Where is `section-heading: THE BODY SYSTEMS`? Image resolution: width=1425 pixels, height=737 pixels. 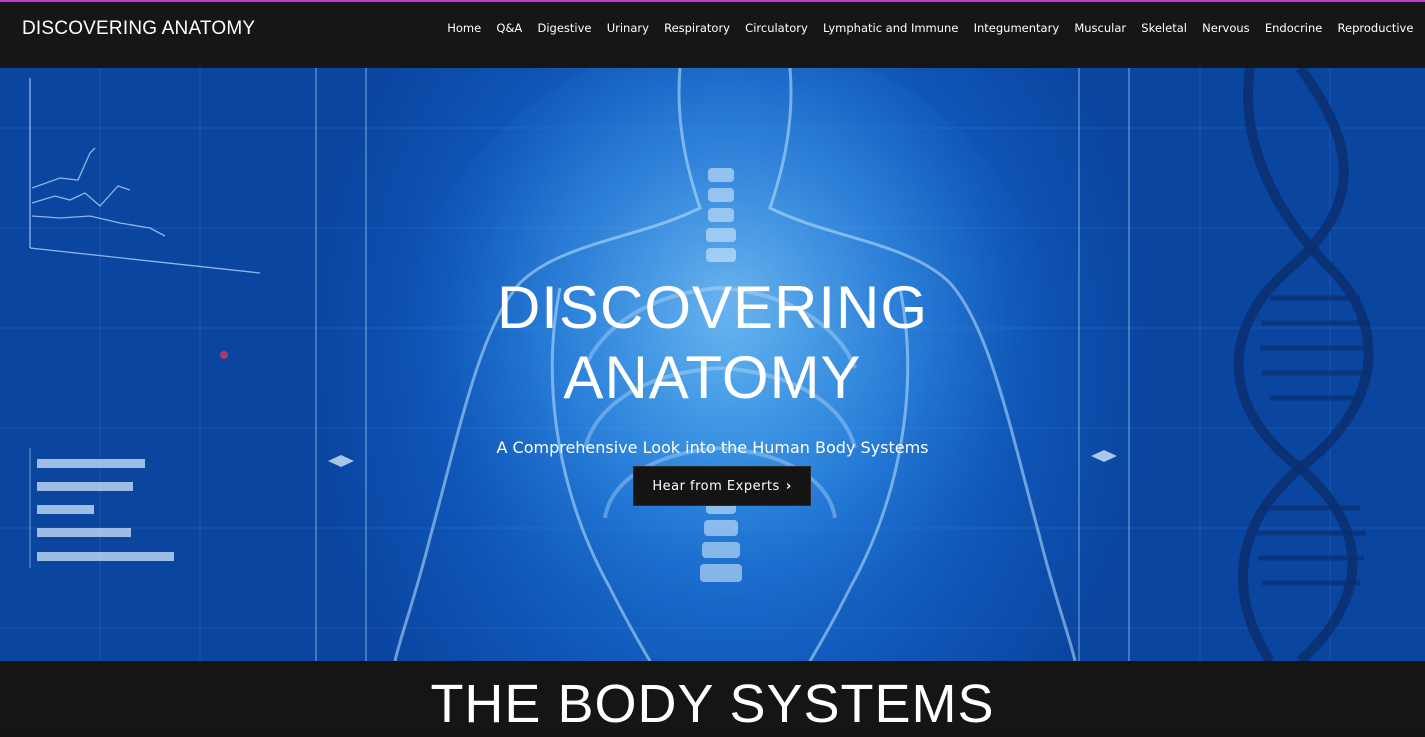 section-heading: THE BODY SYSTEMS is located at coordinates (712, 704).